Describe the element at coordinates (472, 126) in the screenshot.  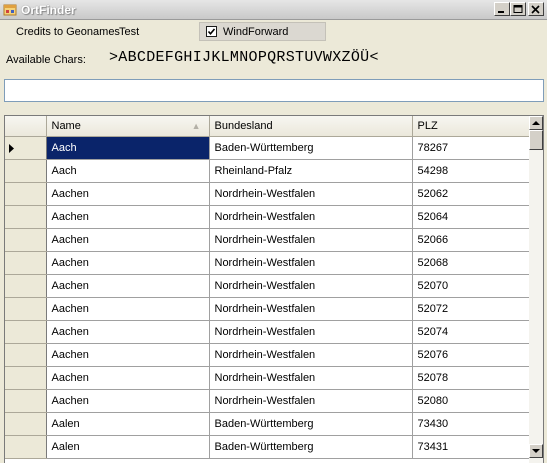
I see `column-header-plz: PLZ` at that location.